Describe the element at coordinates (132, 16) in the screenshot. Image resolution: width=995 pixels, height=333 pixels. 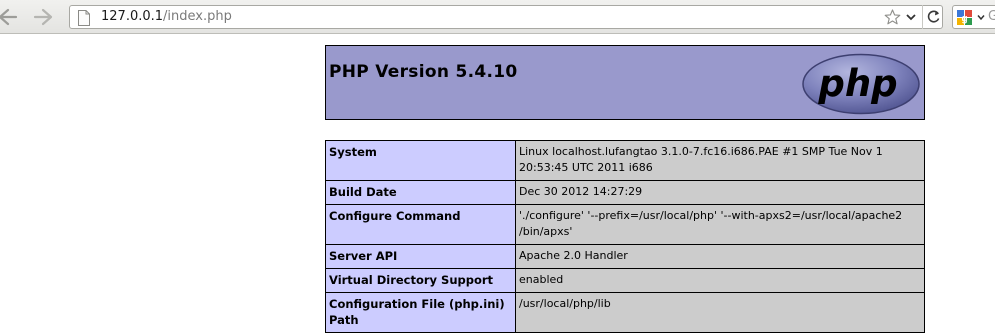
I see `url-host: 127.0.0.1` at that location.